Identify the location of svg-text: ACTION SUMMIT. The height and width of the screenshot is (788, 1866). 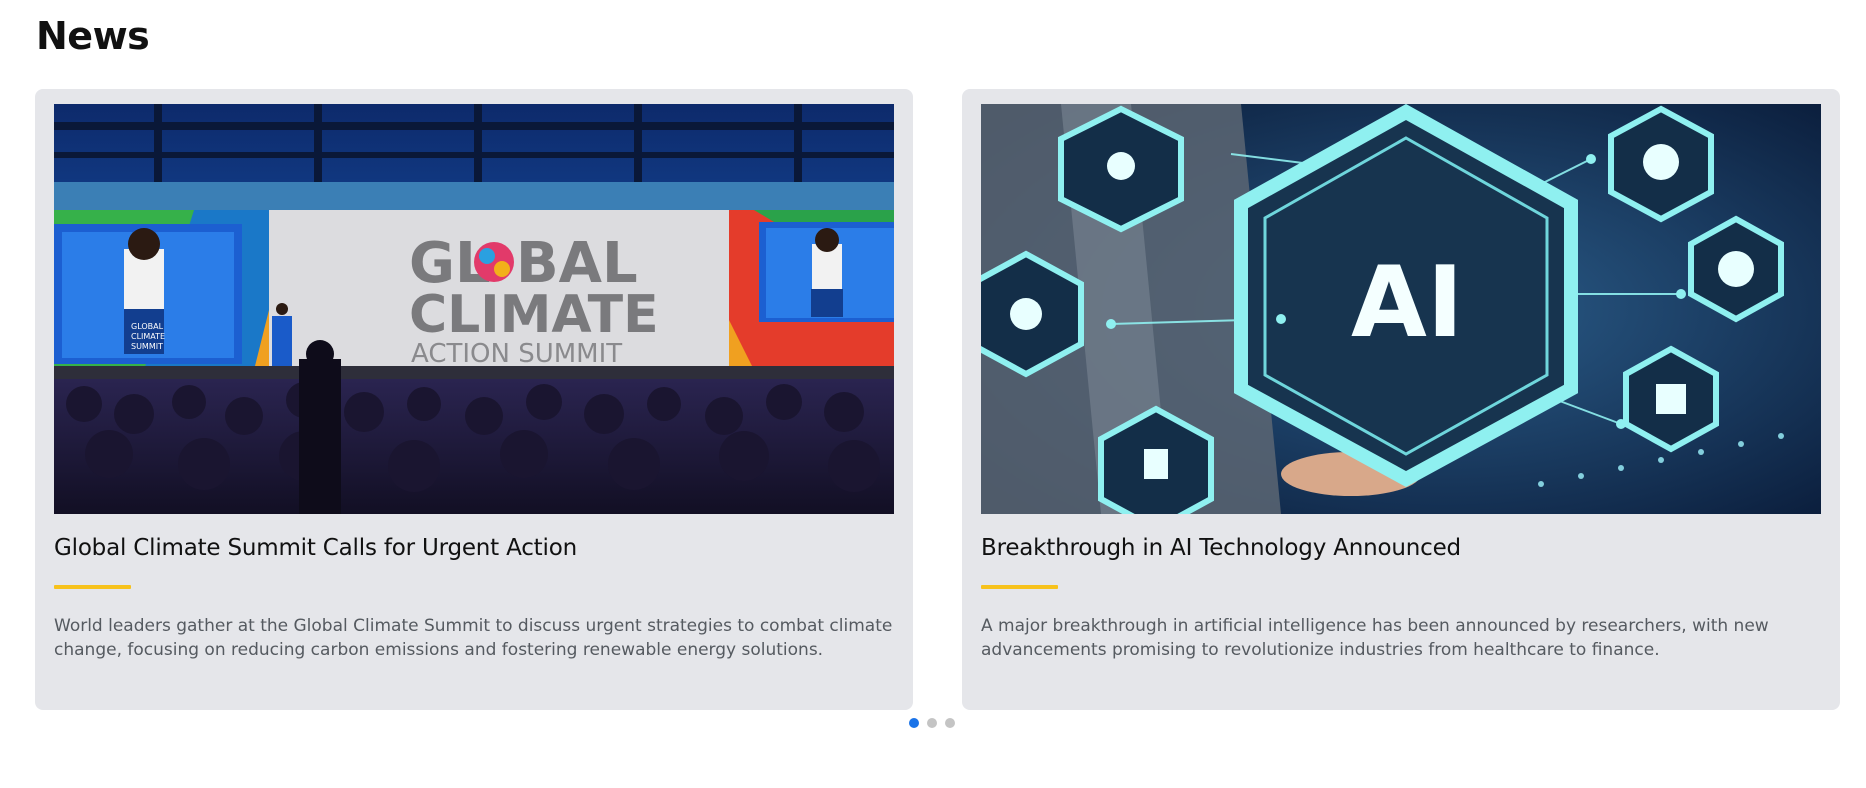
(516, 354).